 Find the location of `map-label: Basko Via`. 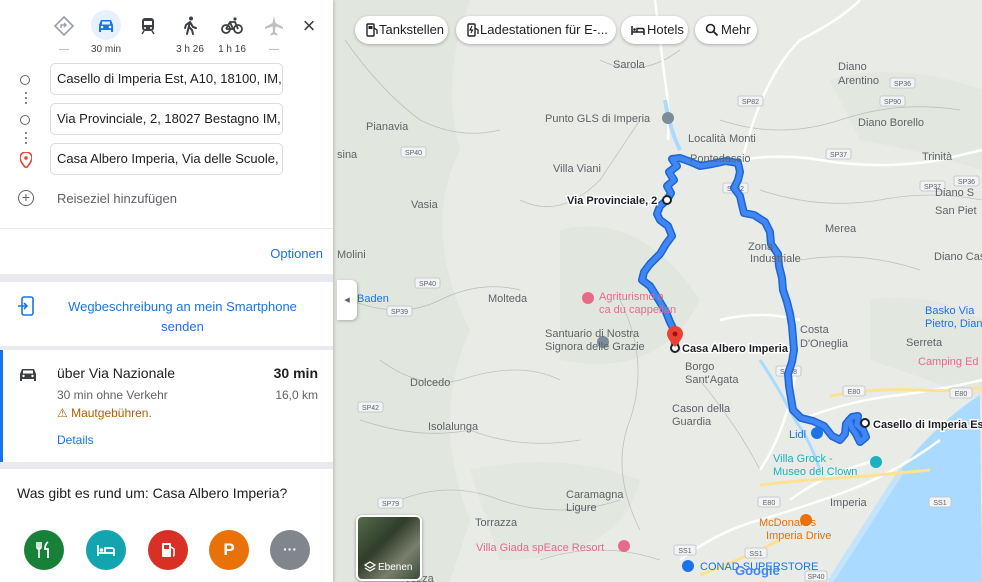

map-label: Basko Via is located at coordinates (950, 311).